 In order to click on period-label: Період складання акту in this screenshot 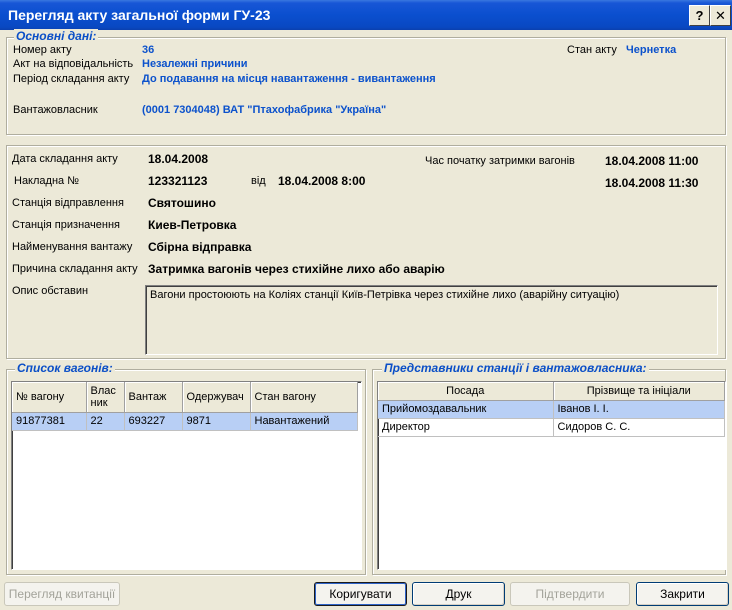, I will do `click(71, 79)`.